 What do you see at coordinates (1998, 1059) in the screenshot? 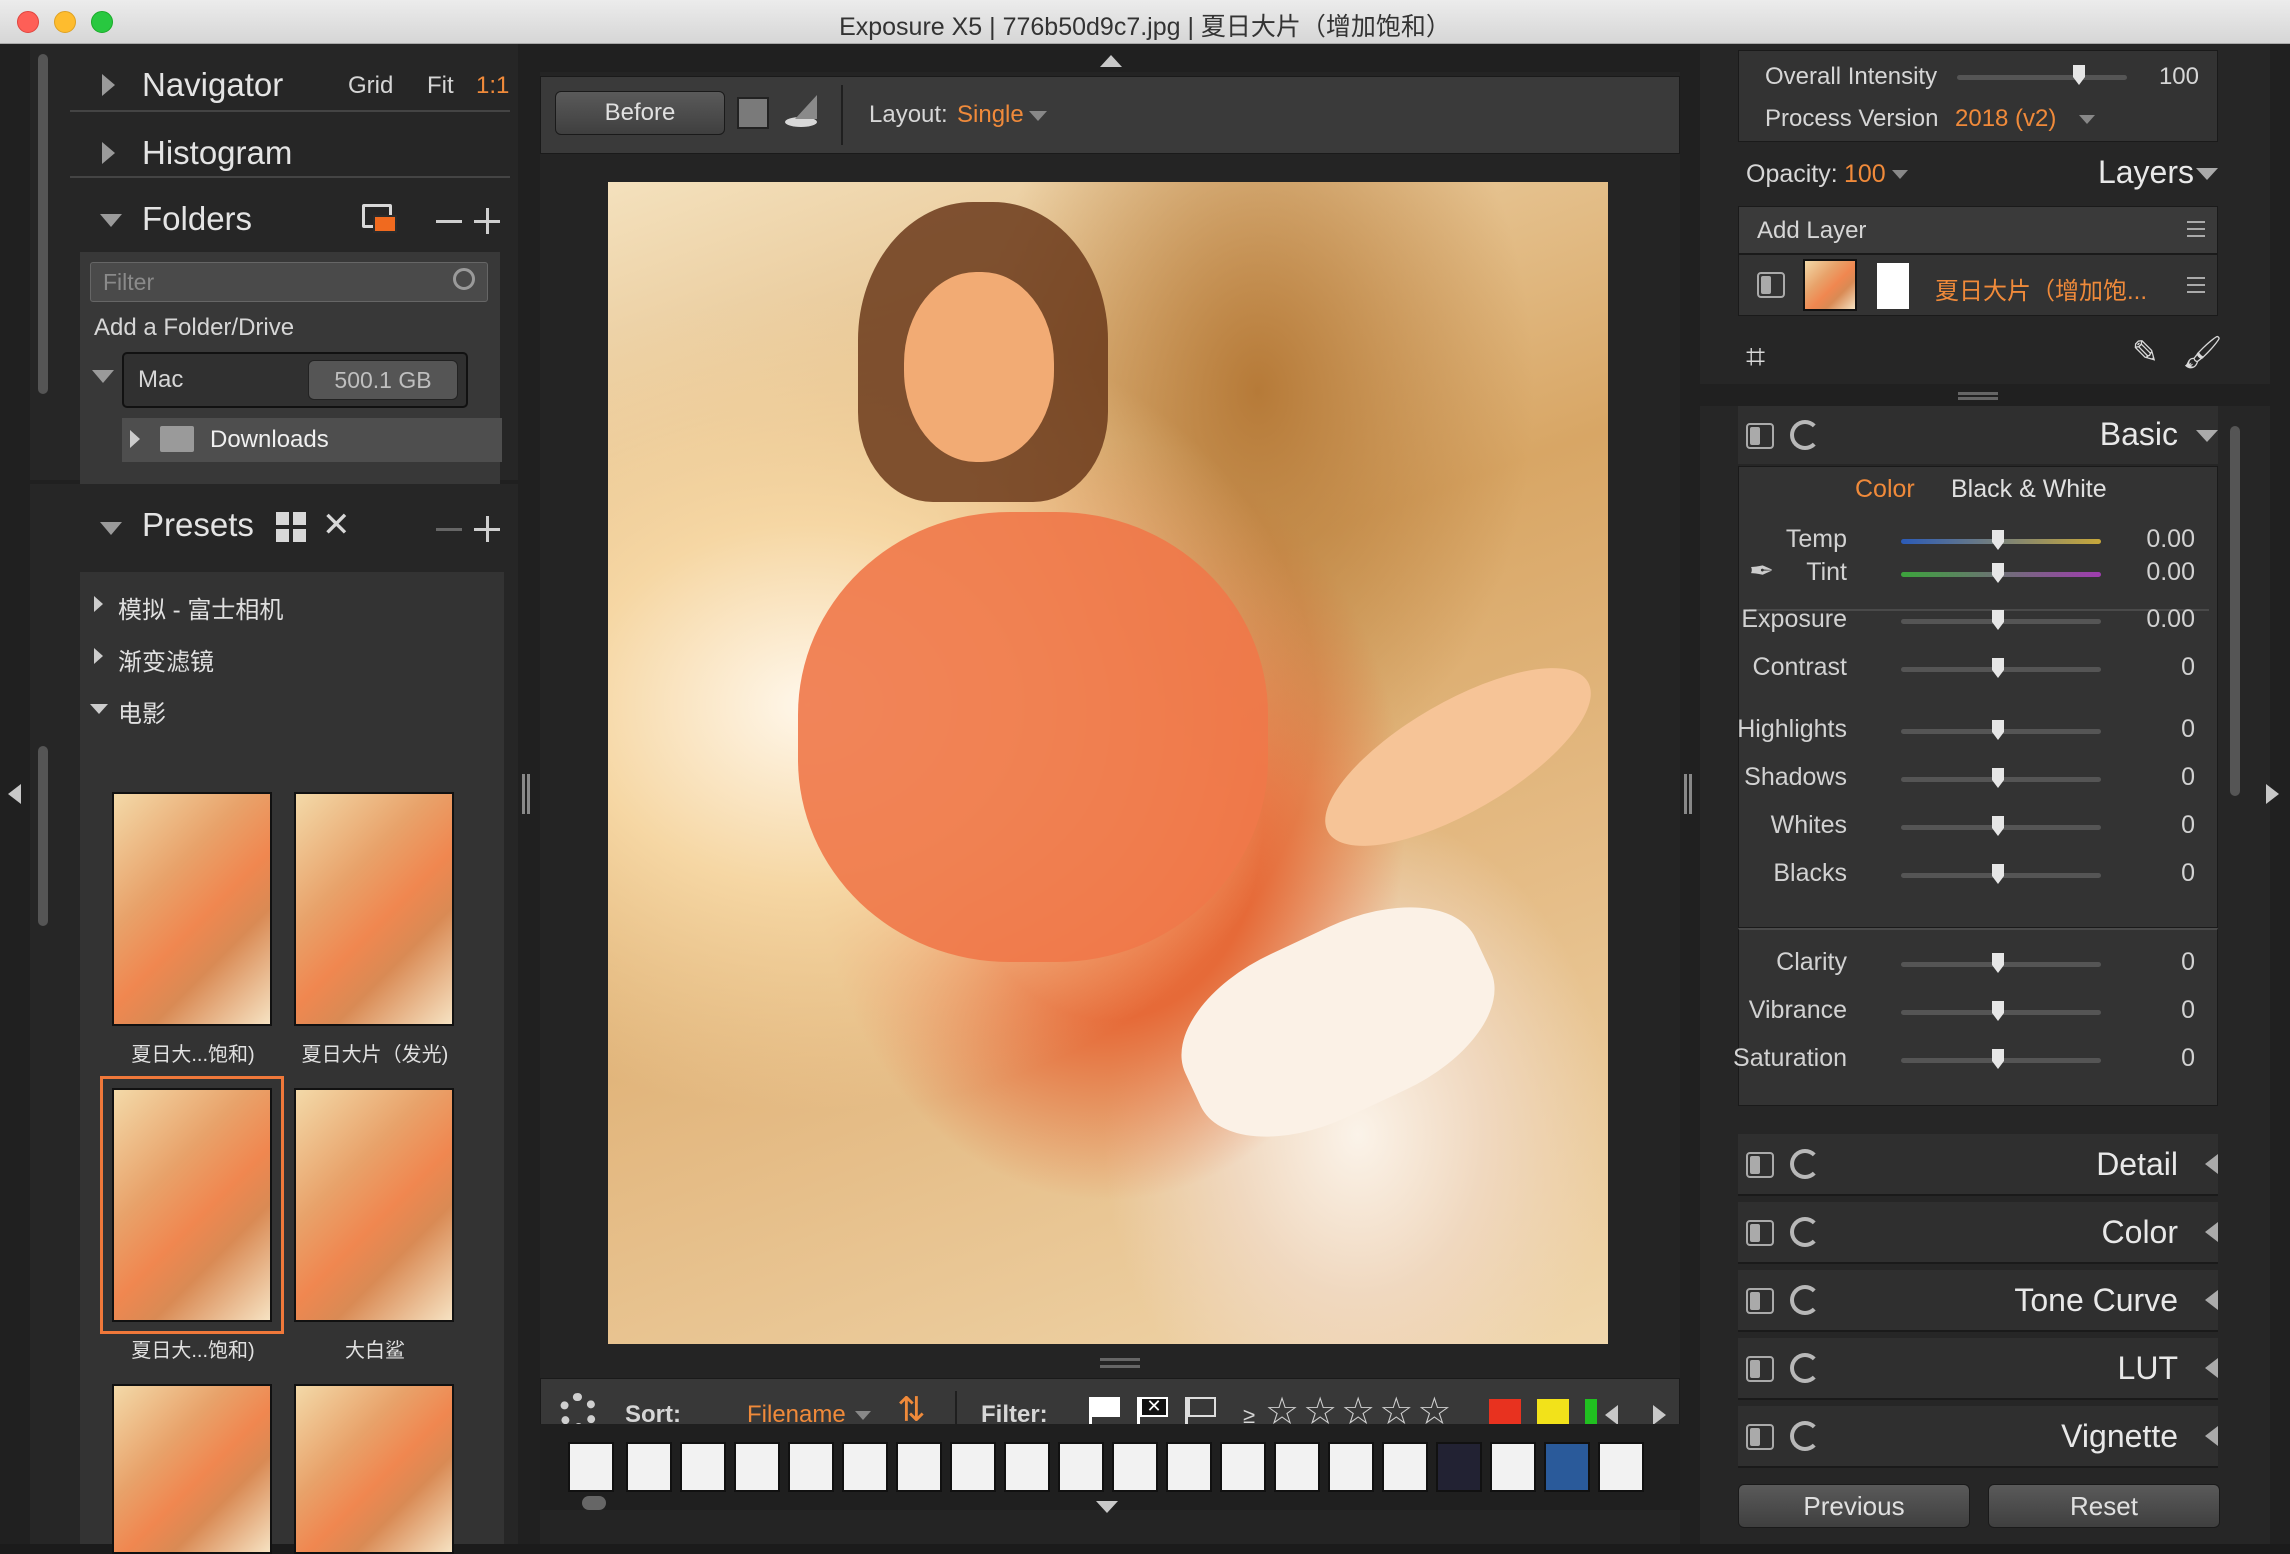
I see `saturation-slider-knob` at bounding box center [1998, 1059].